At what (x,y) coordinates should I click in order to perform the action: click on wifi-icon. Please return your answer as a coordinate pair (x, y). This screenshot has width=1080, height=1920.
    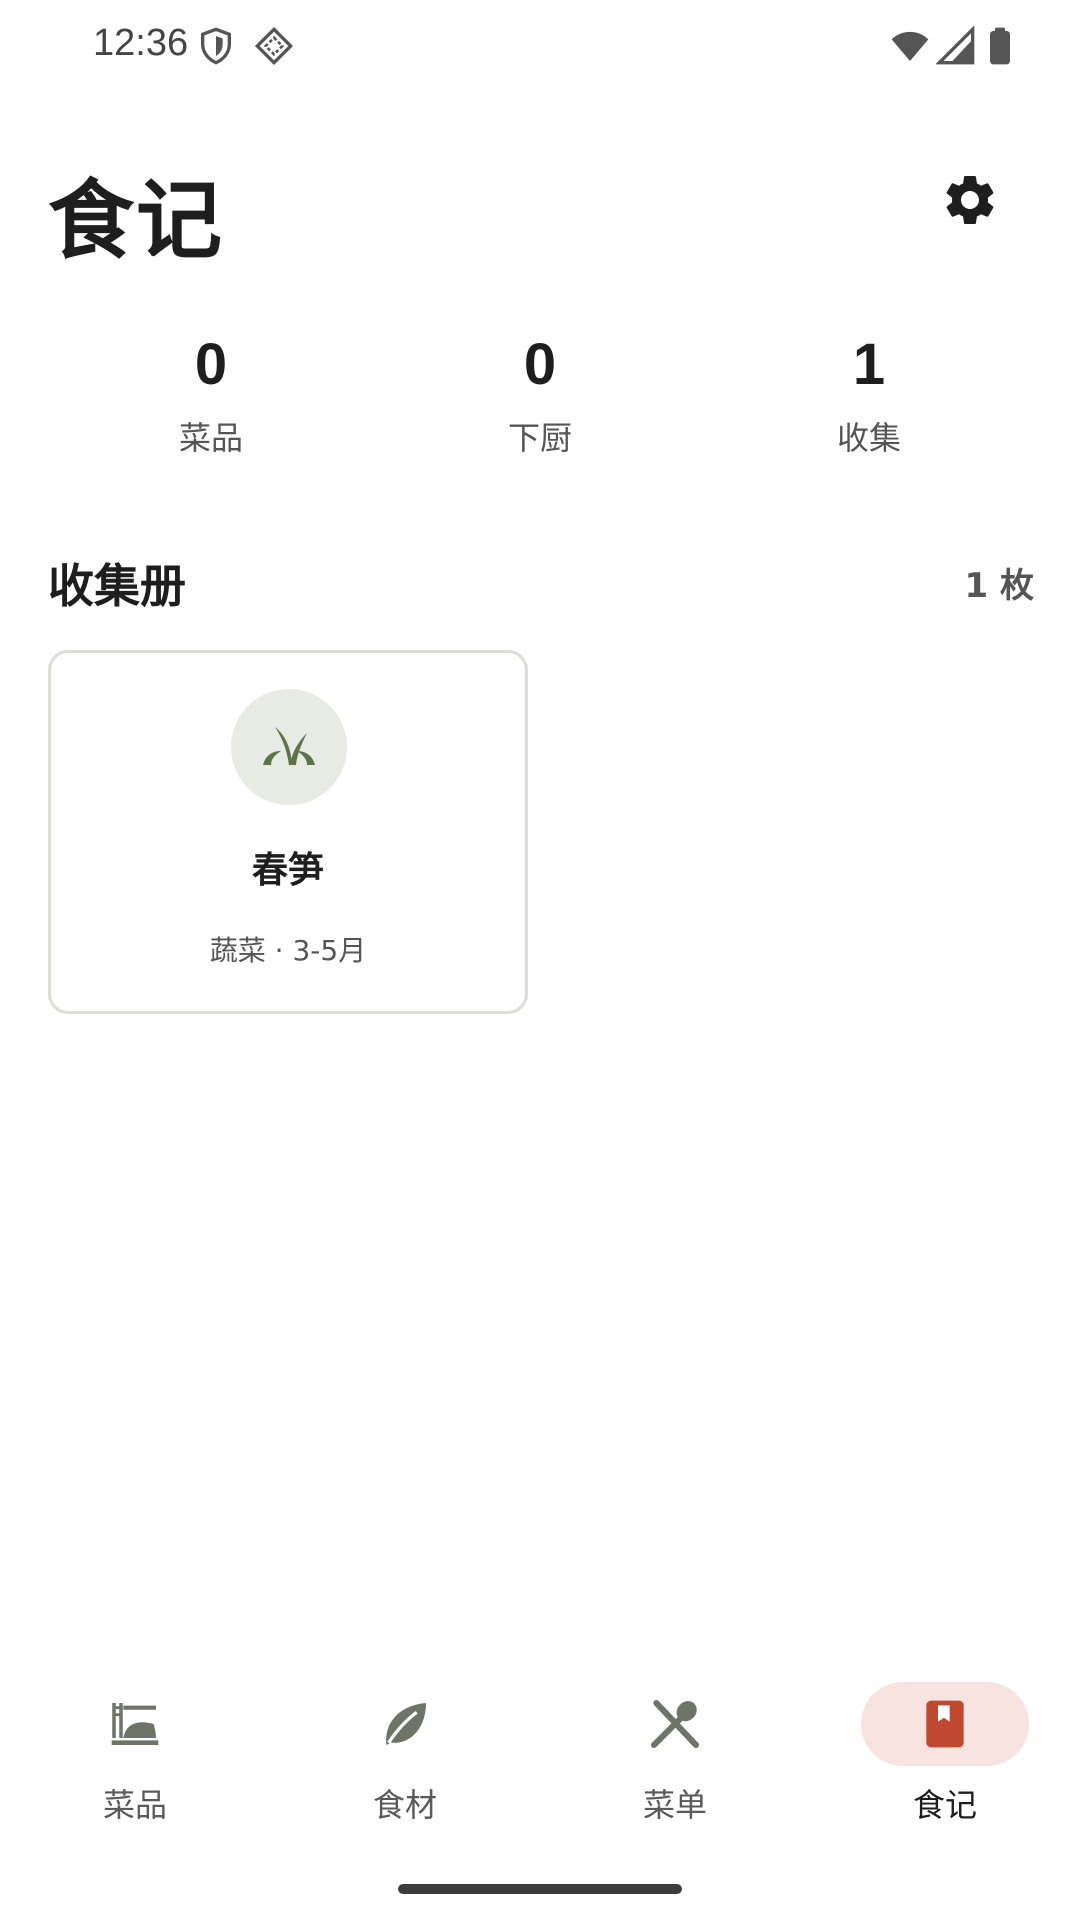
    Looking at the image, I should click on (910, 46).